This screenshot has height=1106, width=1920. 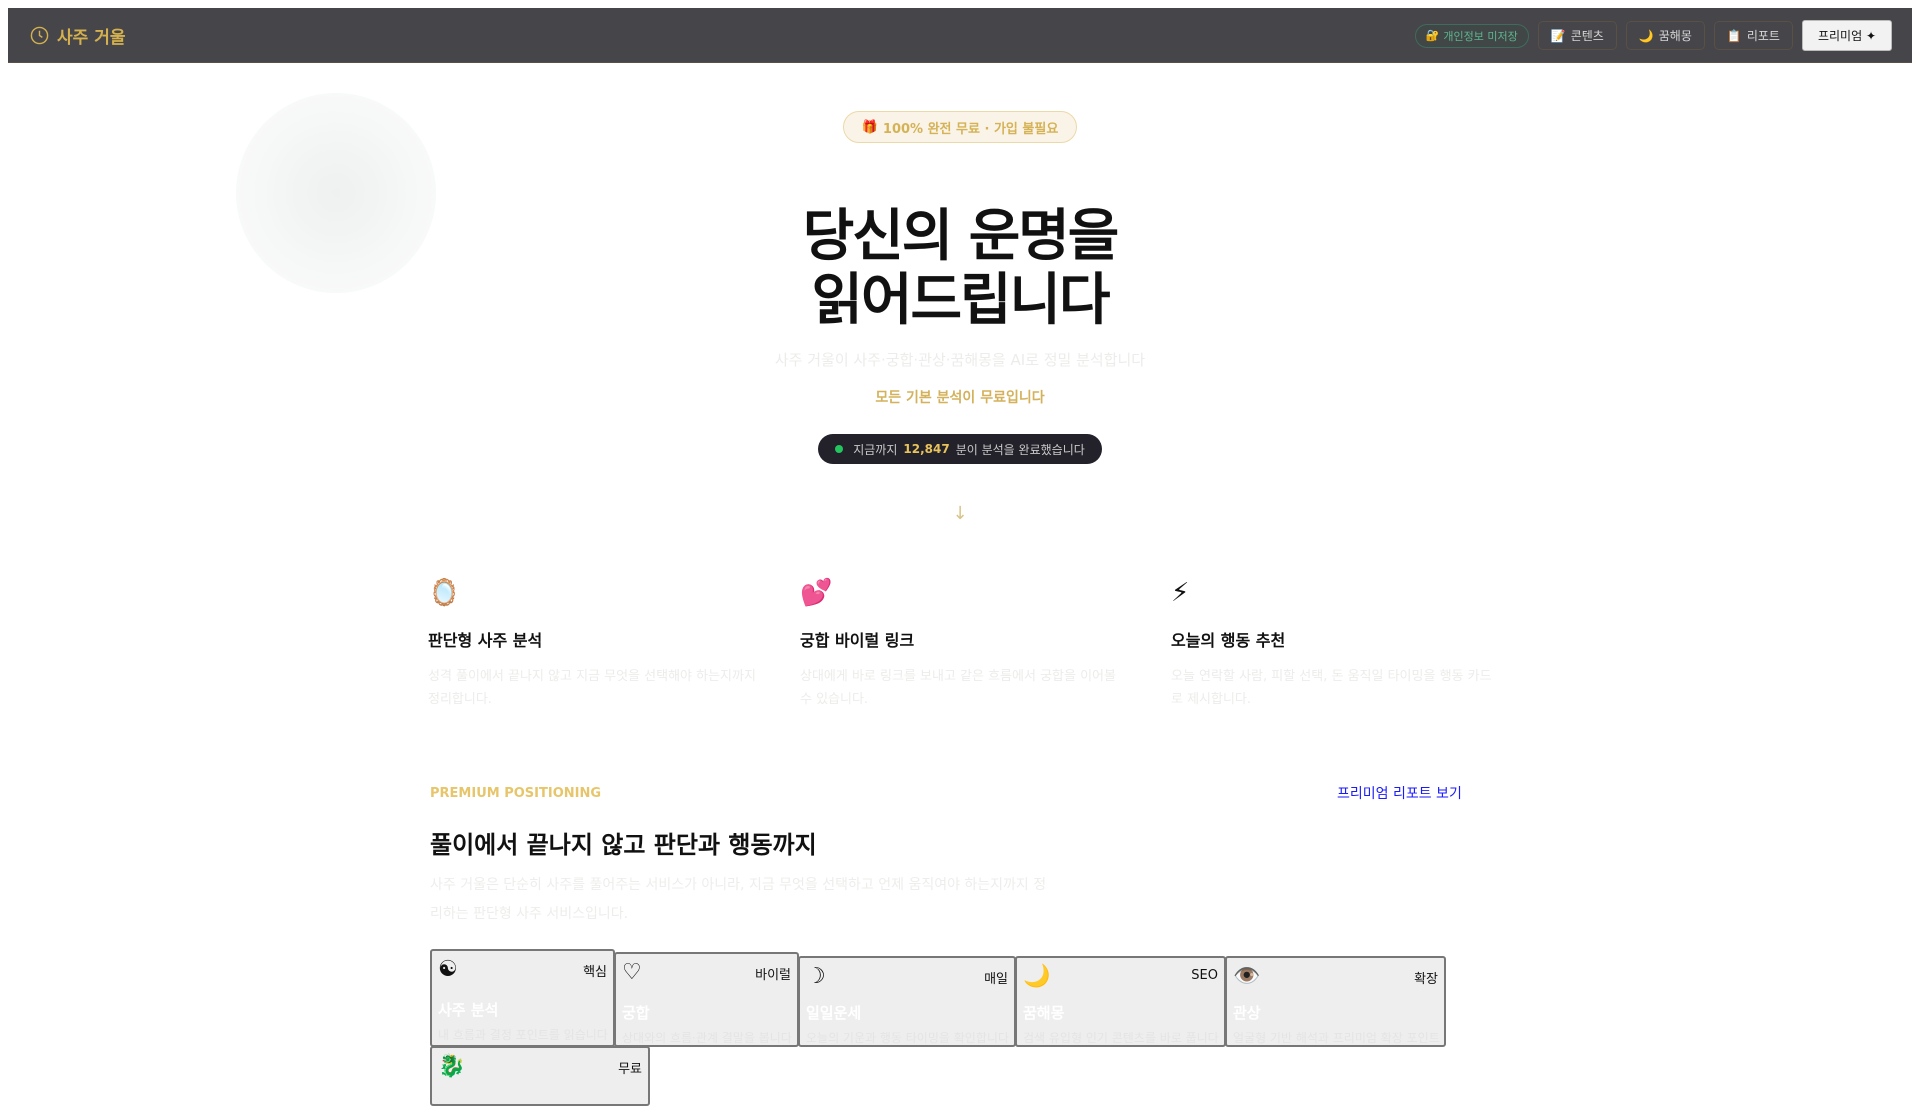 I want to click on section-heading: 풀이에서 끝나지 않고 판단과 행동까지, so click(x=623, y=845).